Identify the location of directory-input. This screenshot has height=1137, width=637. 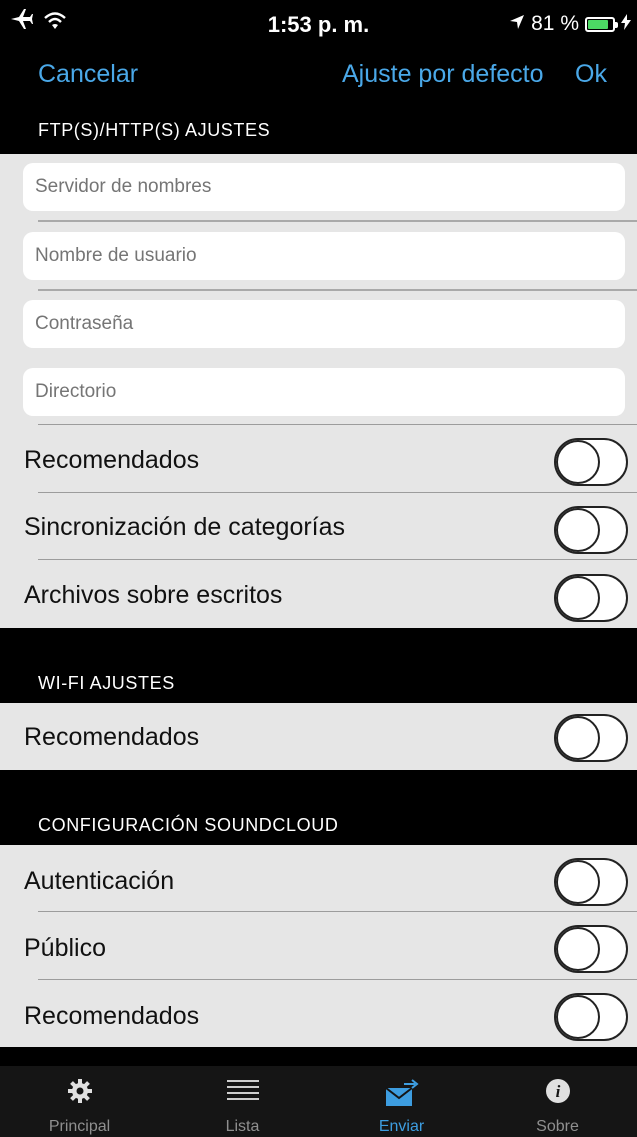
(324, 392).